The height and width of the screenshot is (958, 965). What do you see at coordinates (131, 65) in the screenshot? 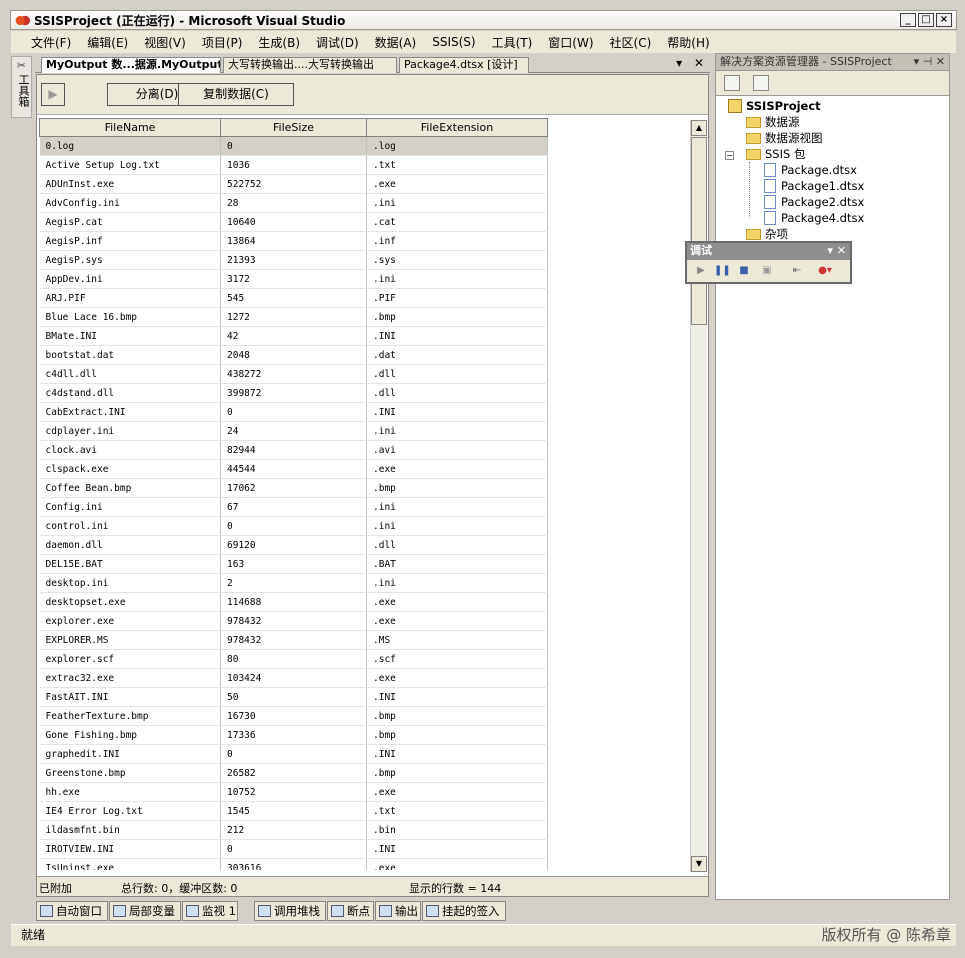
I see `tab-myoutput: MyOutput 数...据源.MyOutput` at bounding box center [131, 65].